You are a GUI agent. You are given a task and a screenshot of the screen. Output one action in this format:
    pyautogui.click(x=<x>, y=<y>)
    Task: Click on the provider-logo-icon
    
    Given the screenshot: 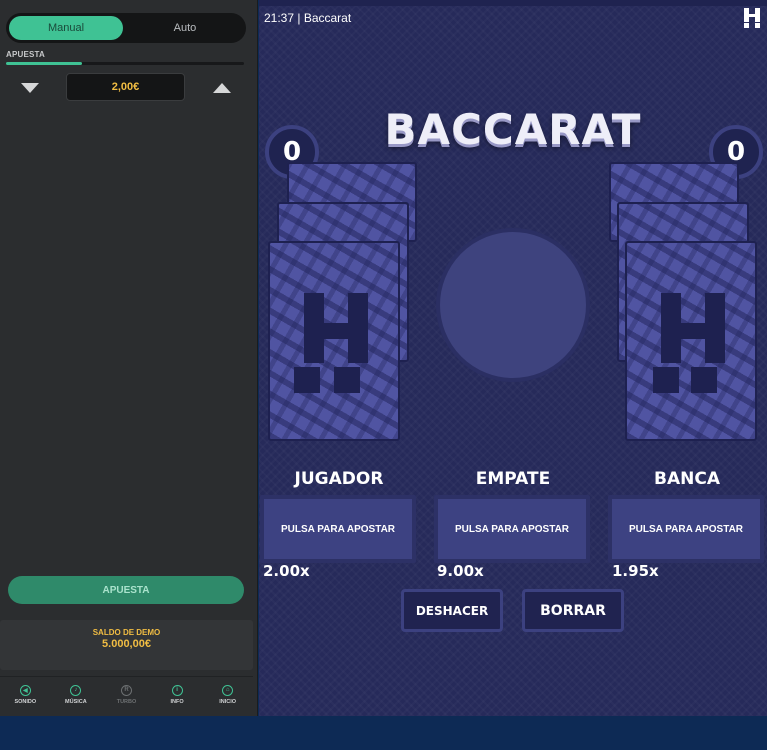 What is the action you would take?
    pyautogui.click(x=752, y=18)
    